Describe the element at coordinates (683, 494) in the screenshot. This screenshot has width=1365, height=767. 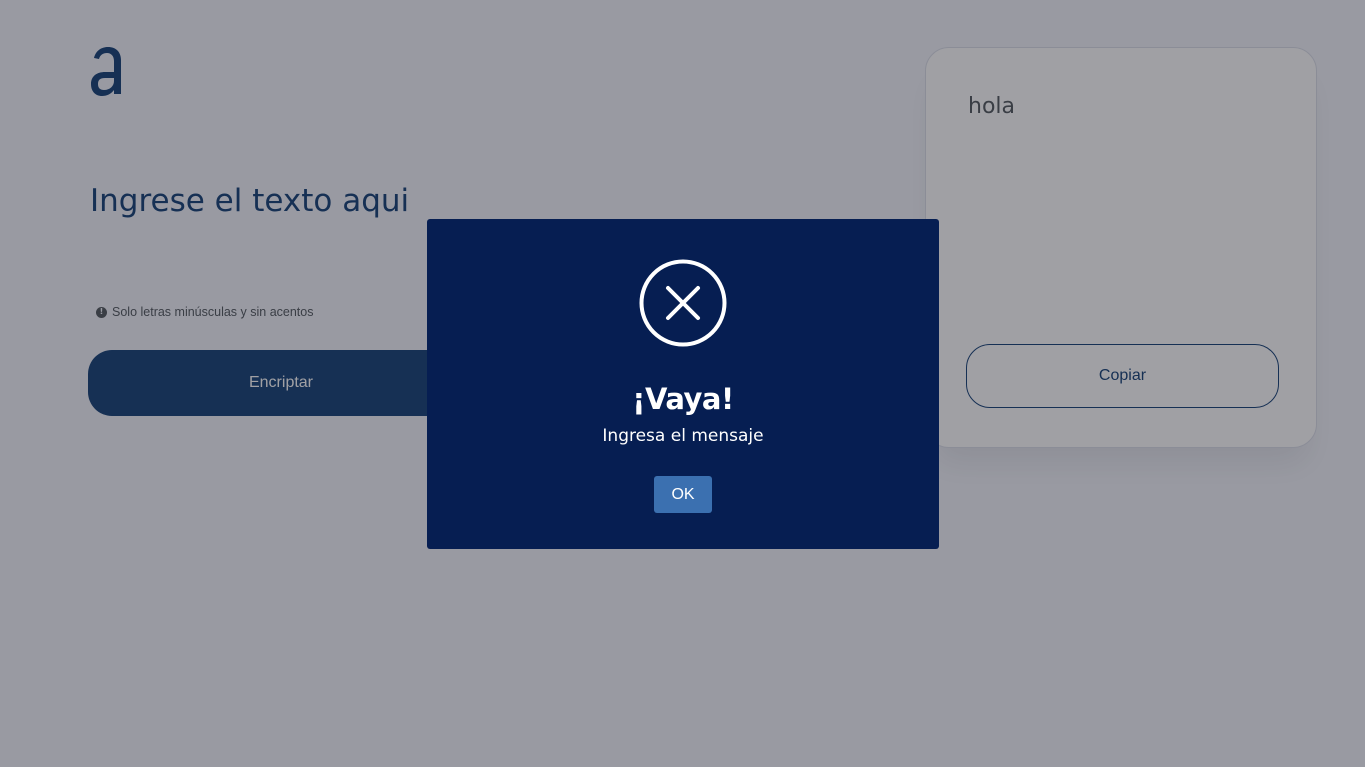
I see `ok-button: OK` at that location.